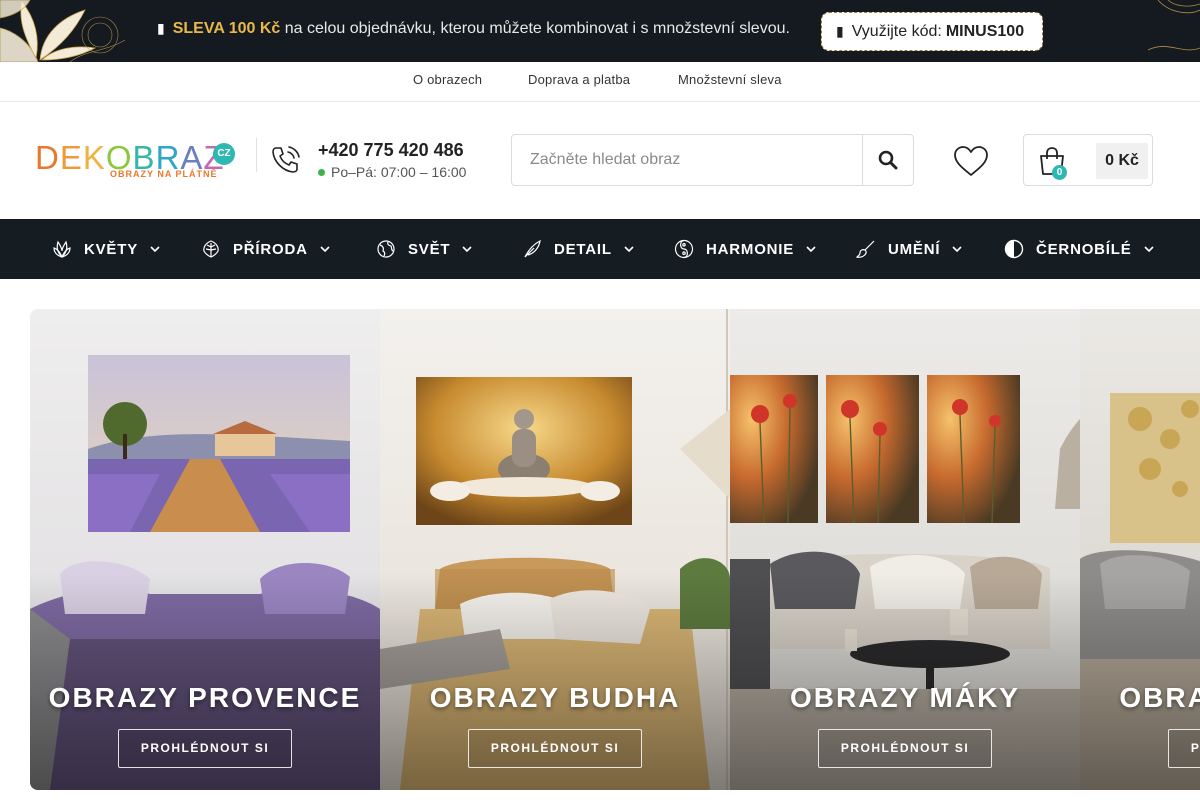  What do you see at coordinates (1014, 249) in the screenshot?
I see `contrast-icon` at bounding box center [1014, 249].